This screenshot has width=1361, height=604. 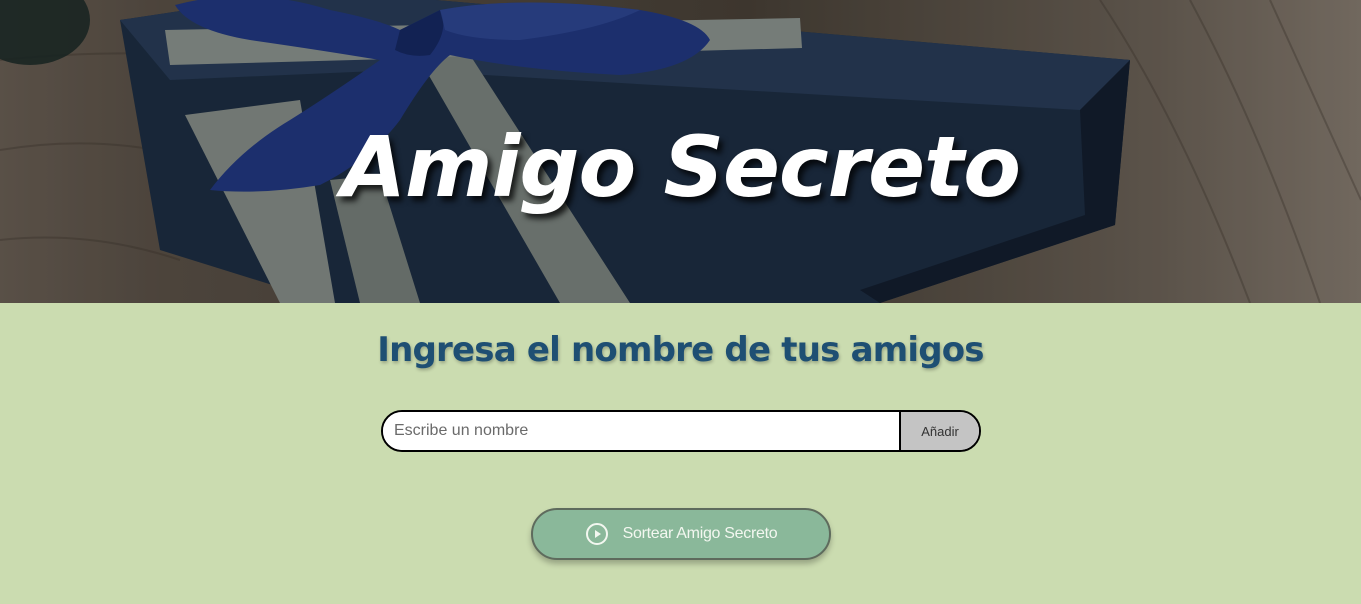 I want to click on add-friend-form: Añadir, so click(x=681, y=431).